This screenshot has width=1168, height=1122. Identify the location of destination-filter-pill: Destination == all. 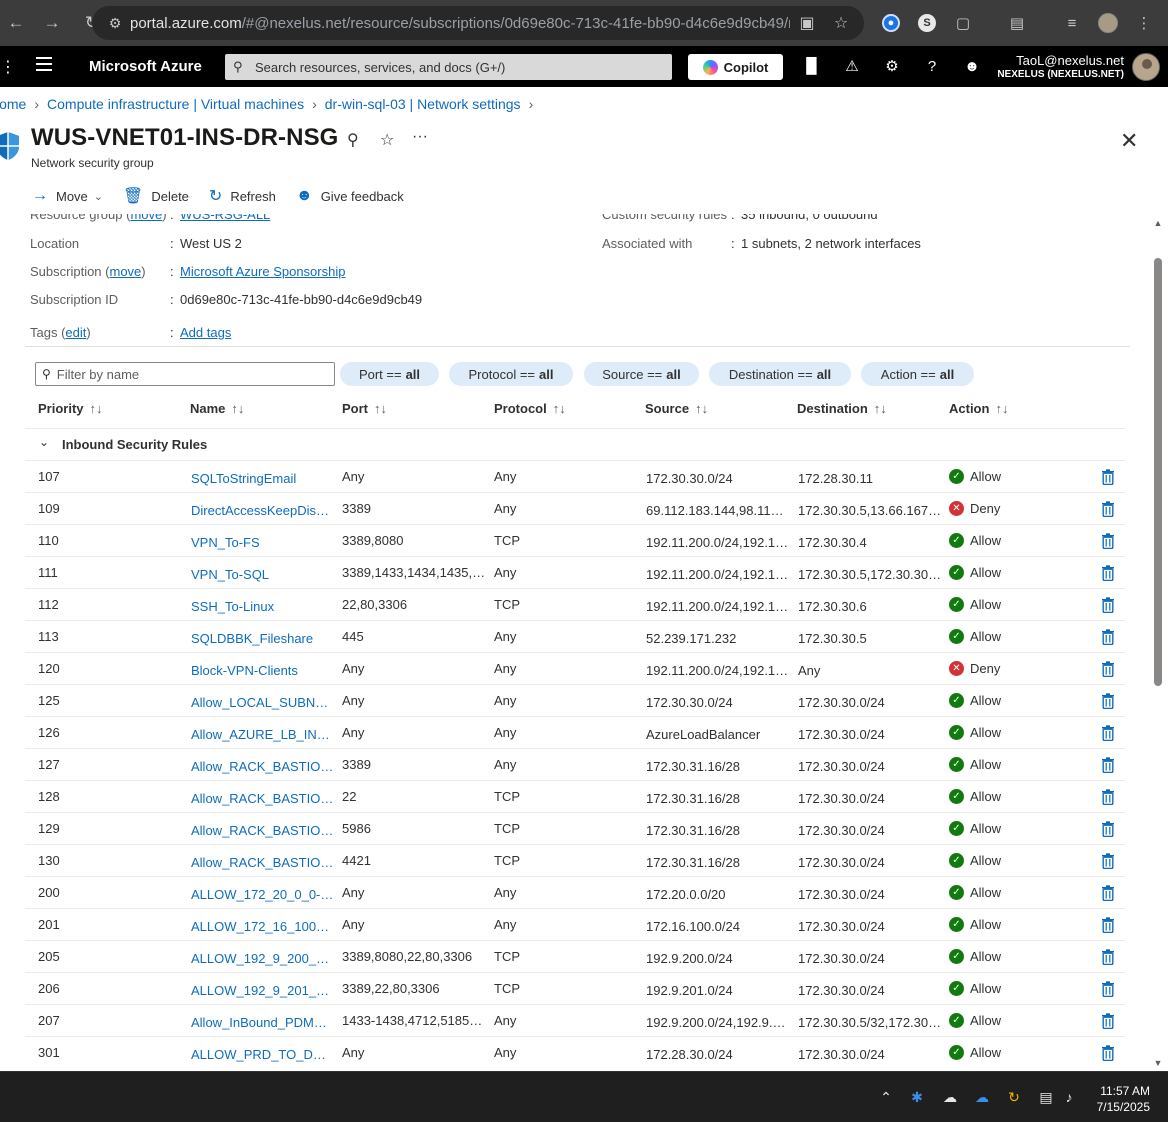
(780, 374).